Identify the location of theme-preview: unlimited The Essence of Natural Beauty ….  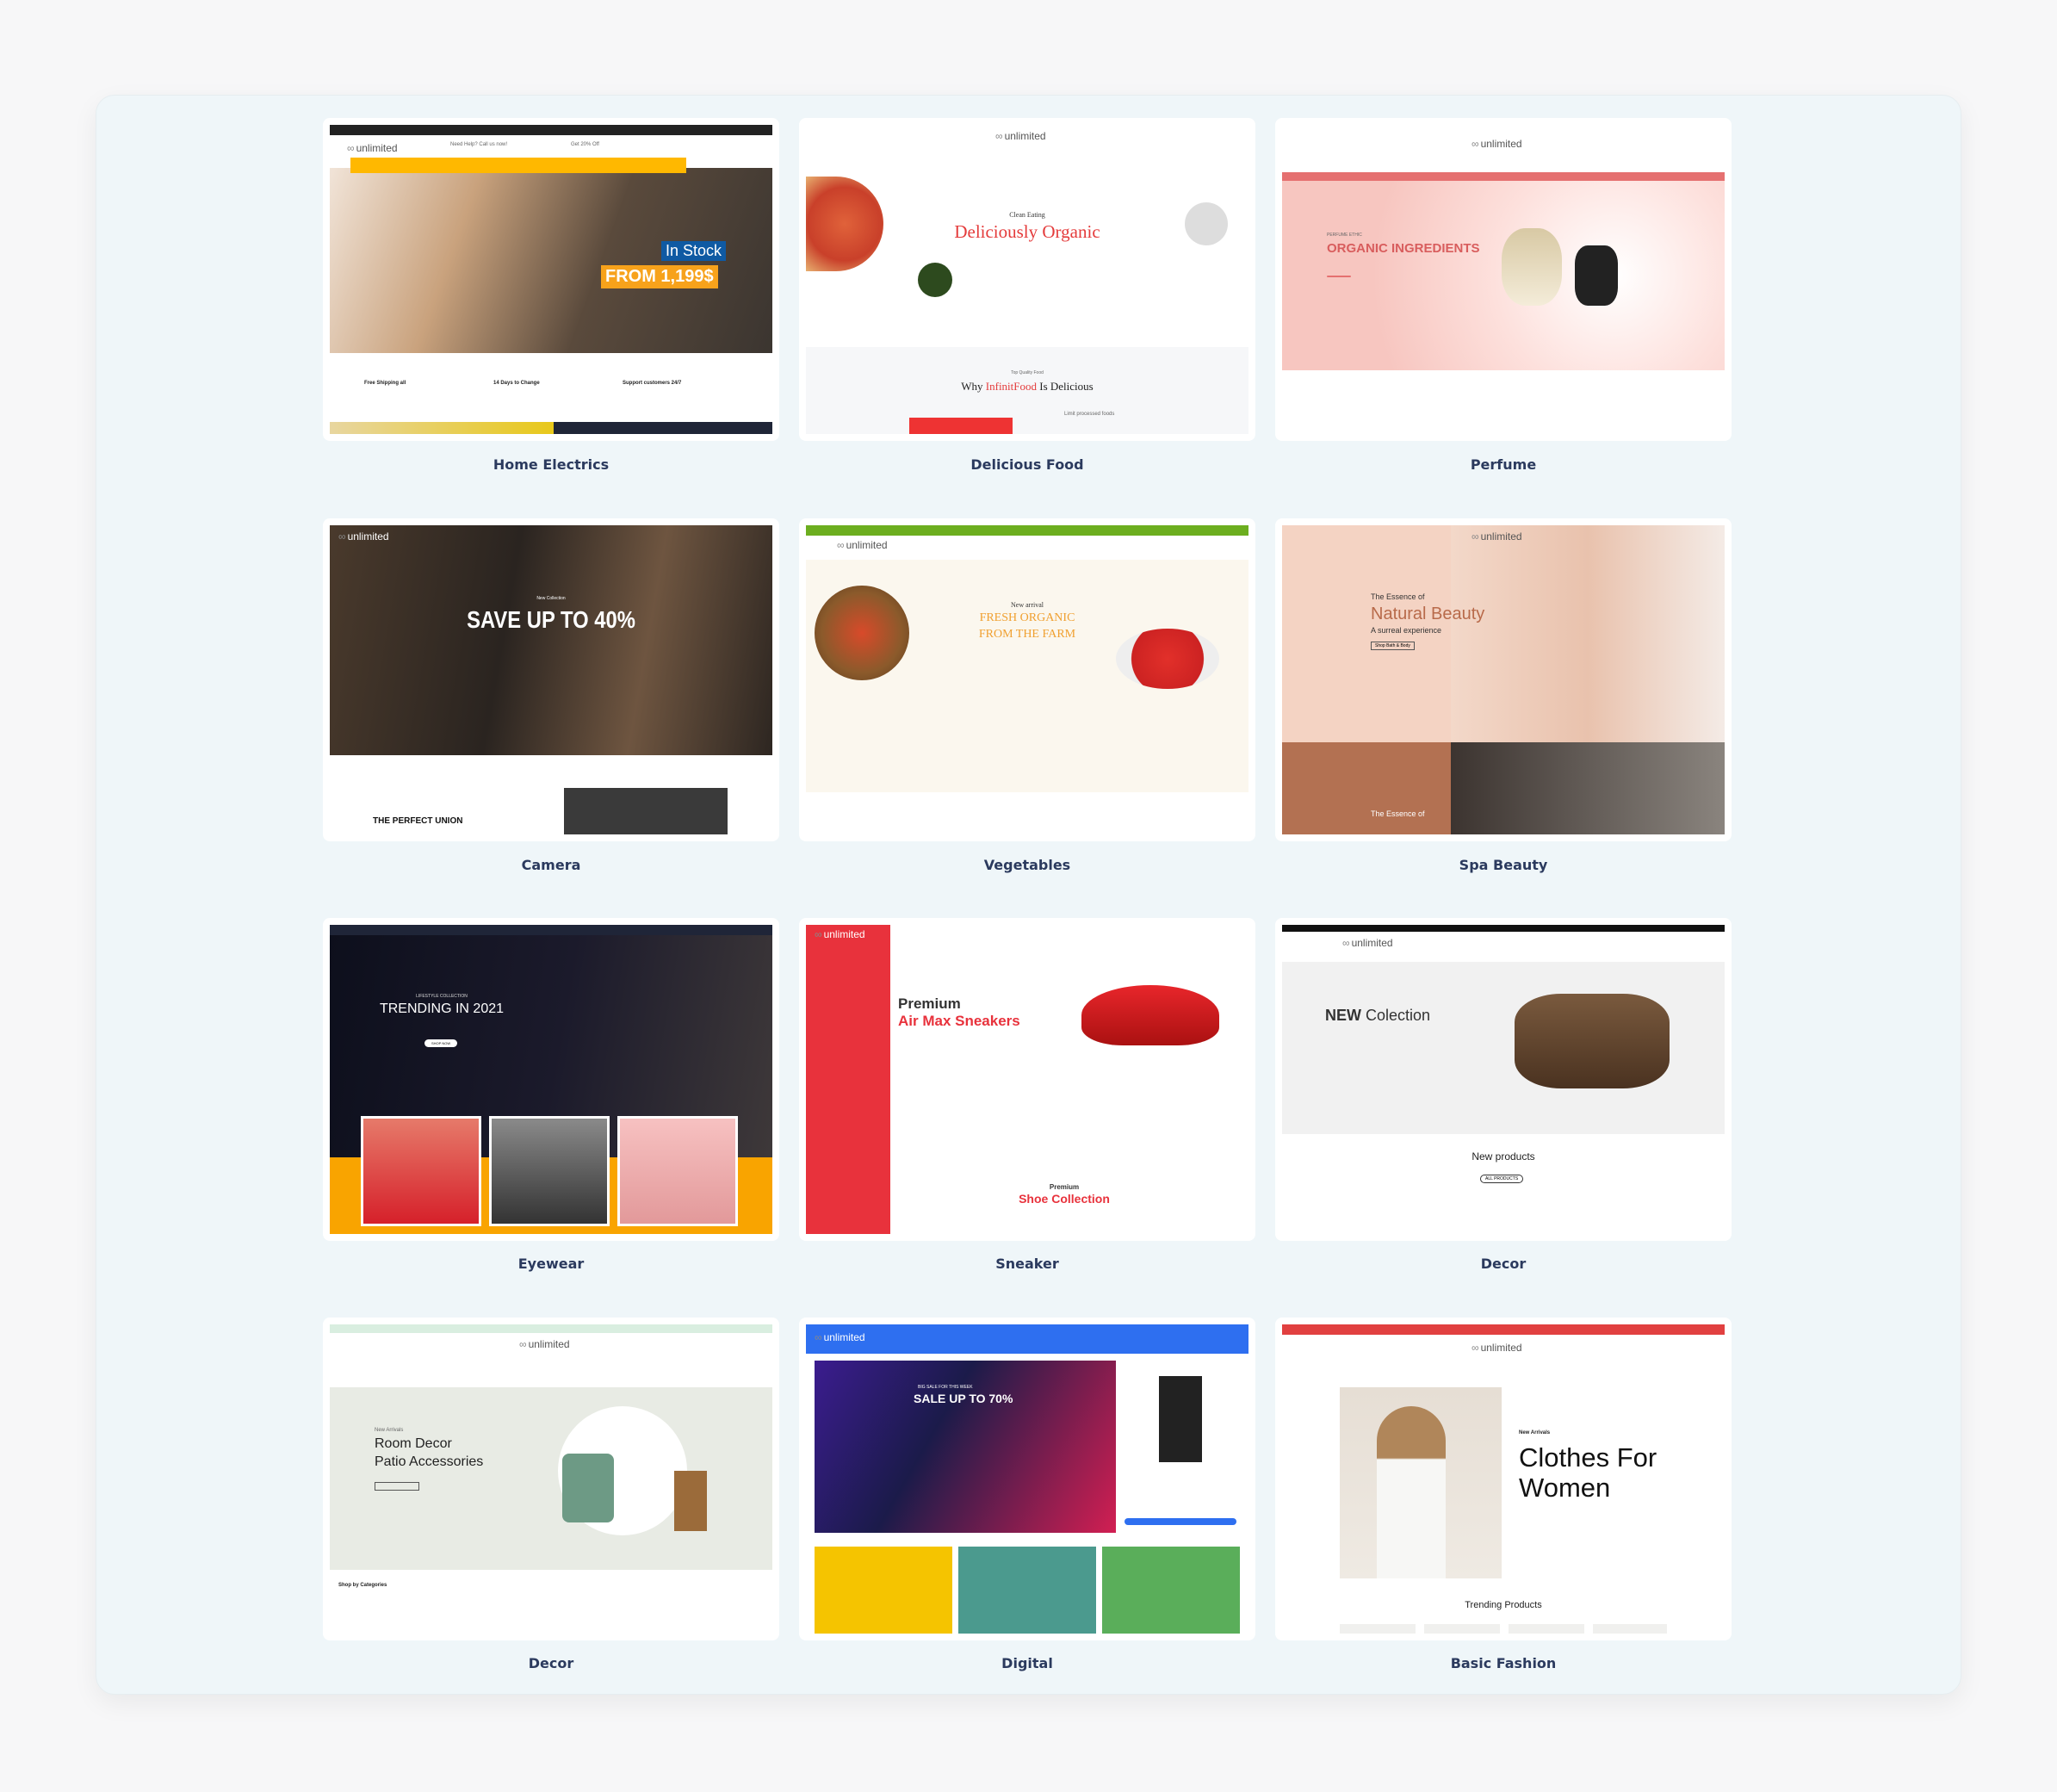
(1503, 679).